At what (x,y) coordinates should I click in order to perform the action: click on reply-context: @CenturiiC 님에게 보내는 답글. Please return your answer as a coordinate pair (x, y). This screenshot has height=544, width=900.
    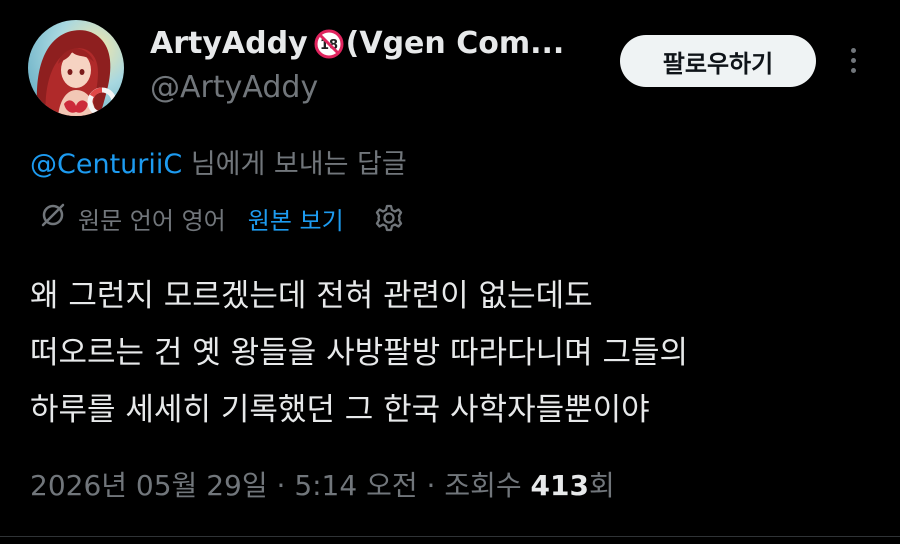
    Looking at the image, I should click on (218, 161).